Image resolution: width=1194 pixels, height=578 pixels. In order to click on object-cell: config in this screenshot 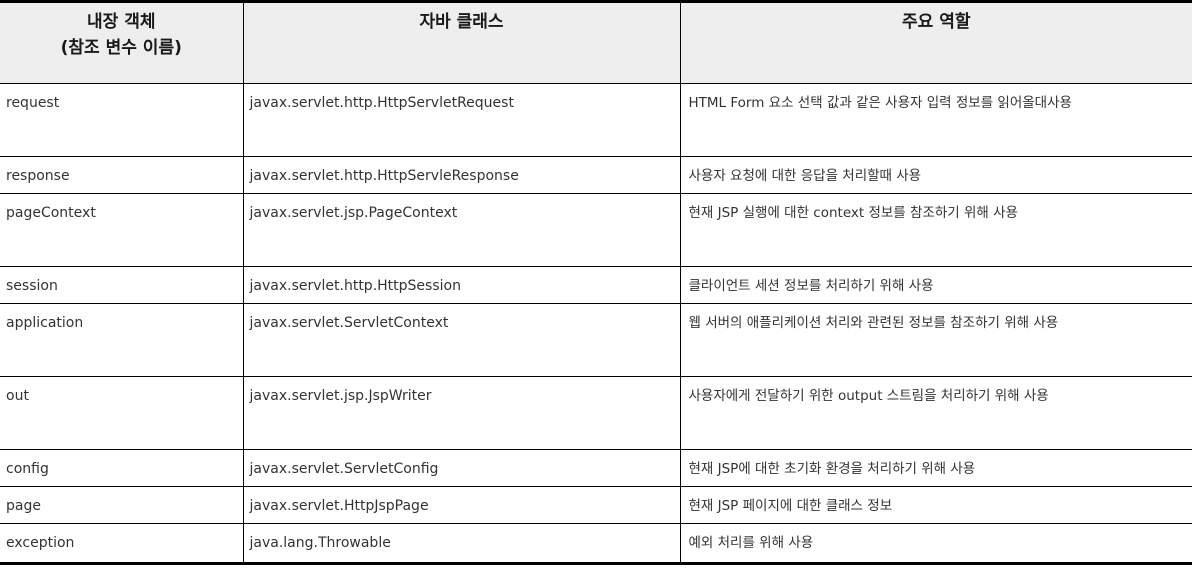, I will do `click(122, 468)`.